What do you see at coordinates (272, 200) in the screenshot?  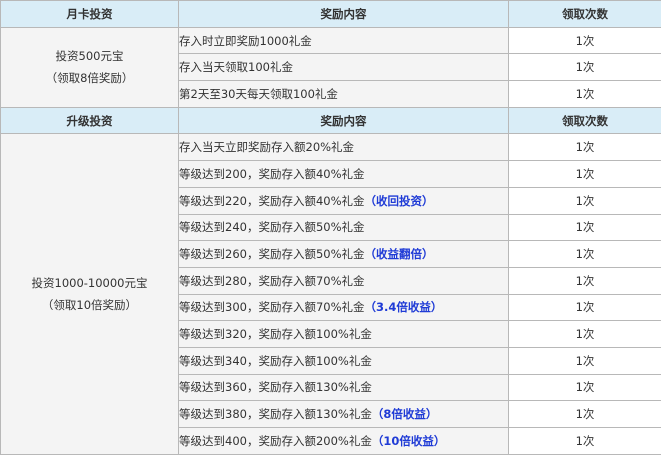 I see `reward-text: 等级达到220，奖励存入额40%礼金` at bounding box center [272, 200].